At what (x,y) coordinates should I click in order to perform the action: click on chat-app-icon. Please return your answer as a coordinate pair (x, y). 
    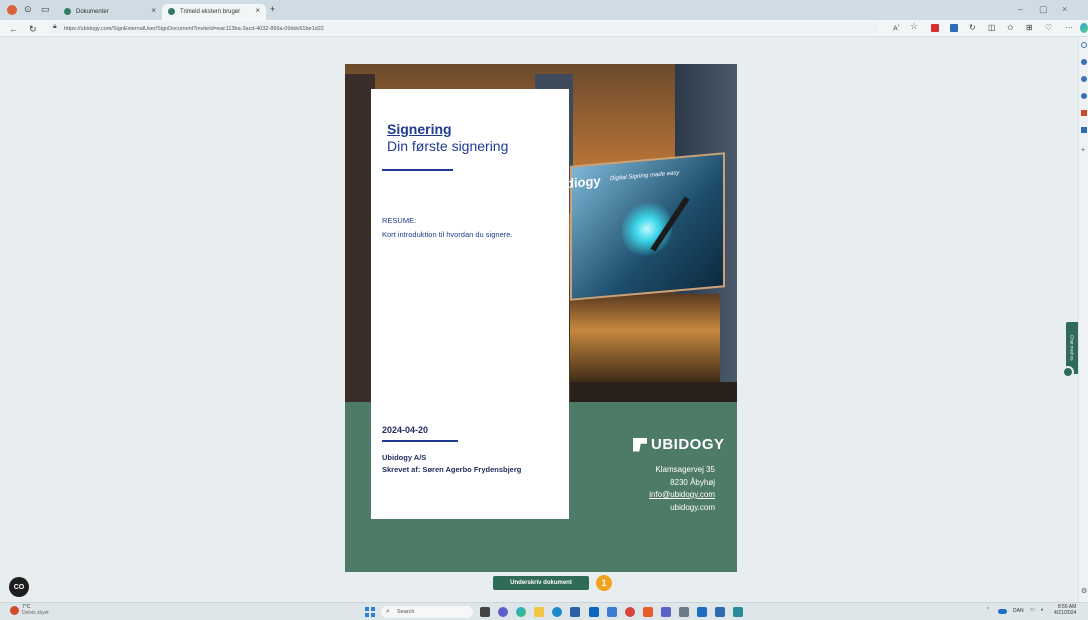
    Looking at the image, I should click on (503, 612).